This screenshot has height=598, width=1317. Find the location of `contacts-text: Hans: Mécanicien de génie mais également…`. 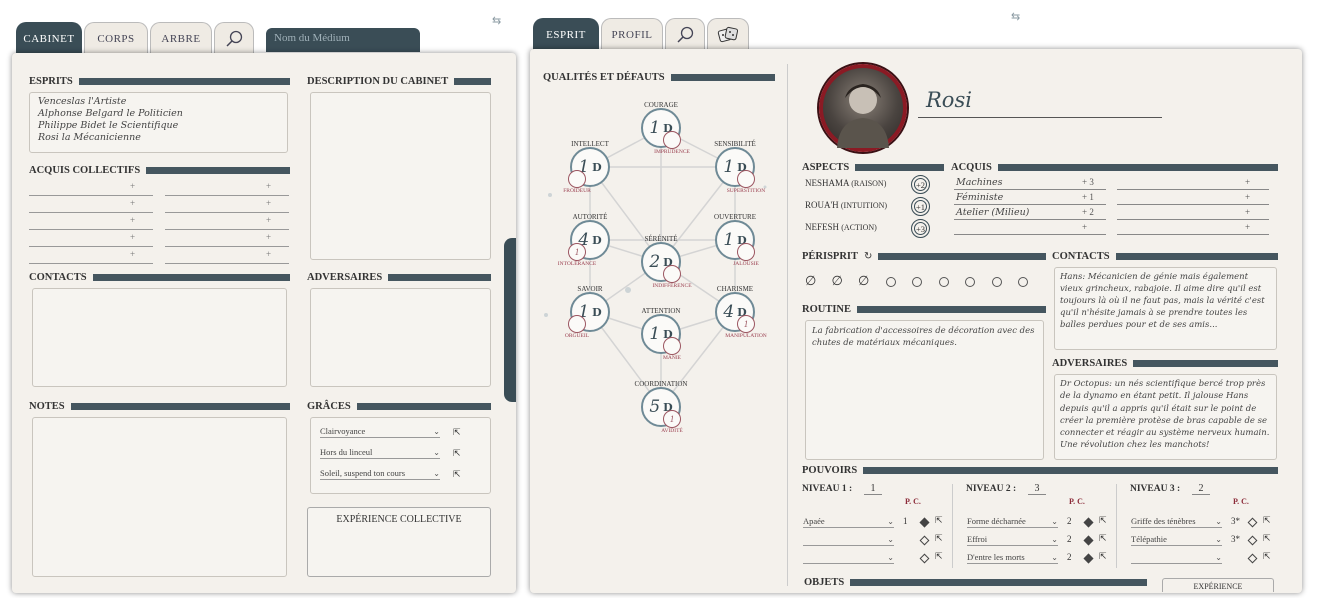

contacts-text: Hans: Mécanicien de génie mais également… is located at coordinates (1162, 301).